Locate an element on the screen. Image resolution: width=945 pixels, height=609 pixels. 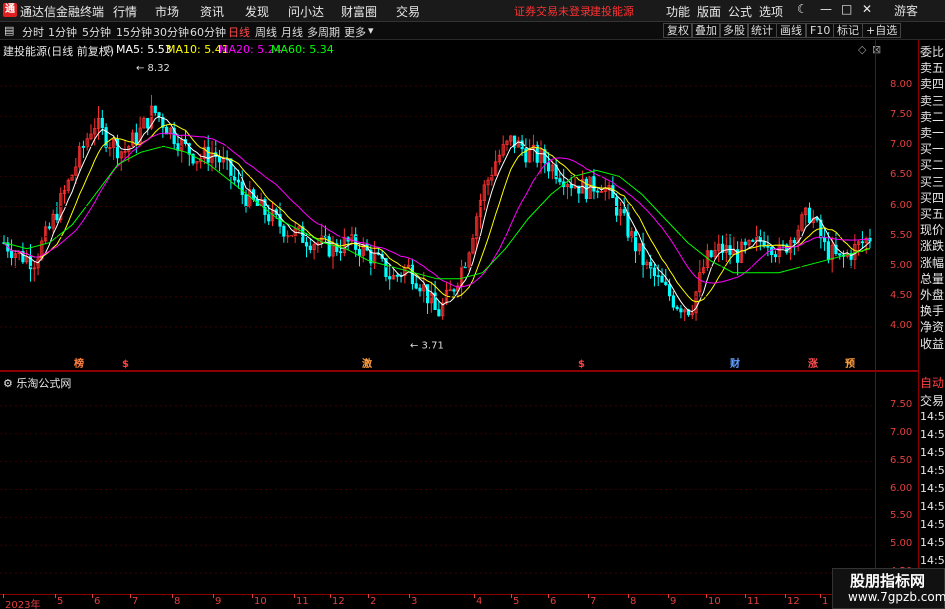
multi-stock-button: 多股 is located at coordinates (734, 30).